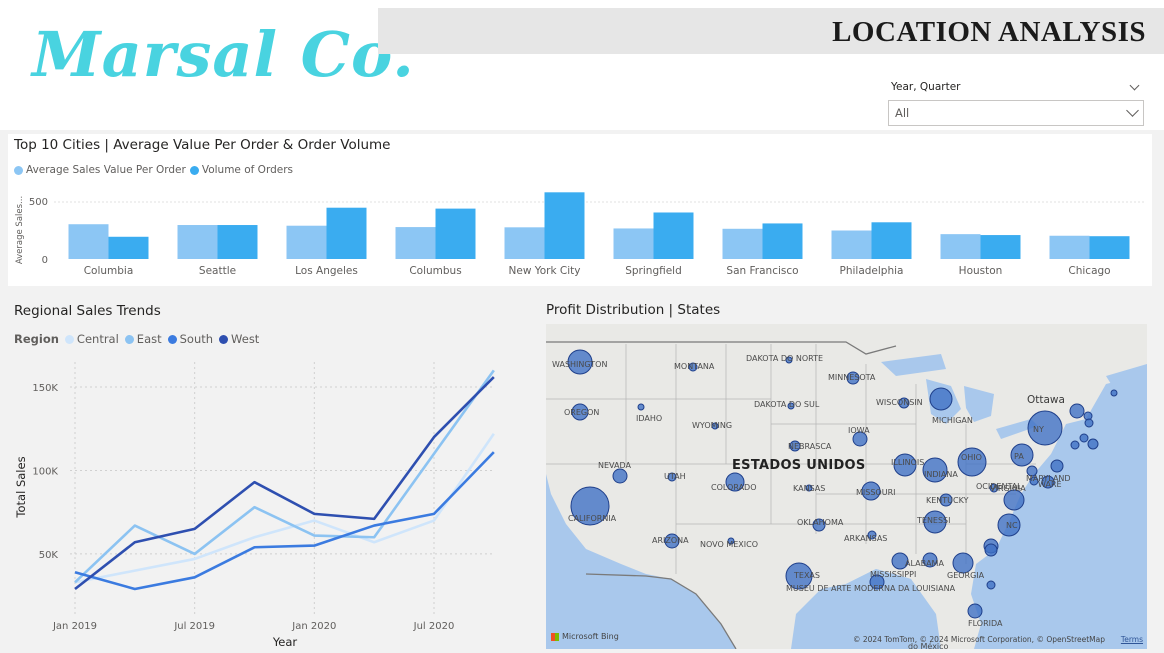 The height and width of the screenshot is (653, 1164). Describe the element at coordinates (924, 563) in the screenshot. I see `state-label: ALABAMA` at that location.